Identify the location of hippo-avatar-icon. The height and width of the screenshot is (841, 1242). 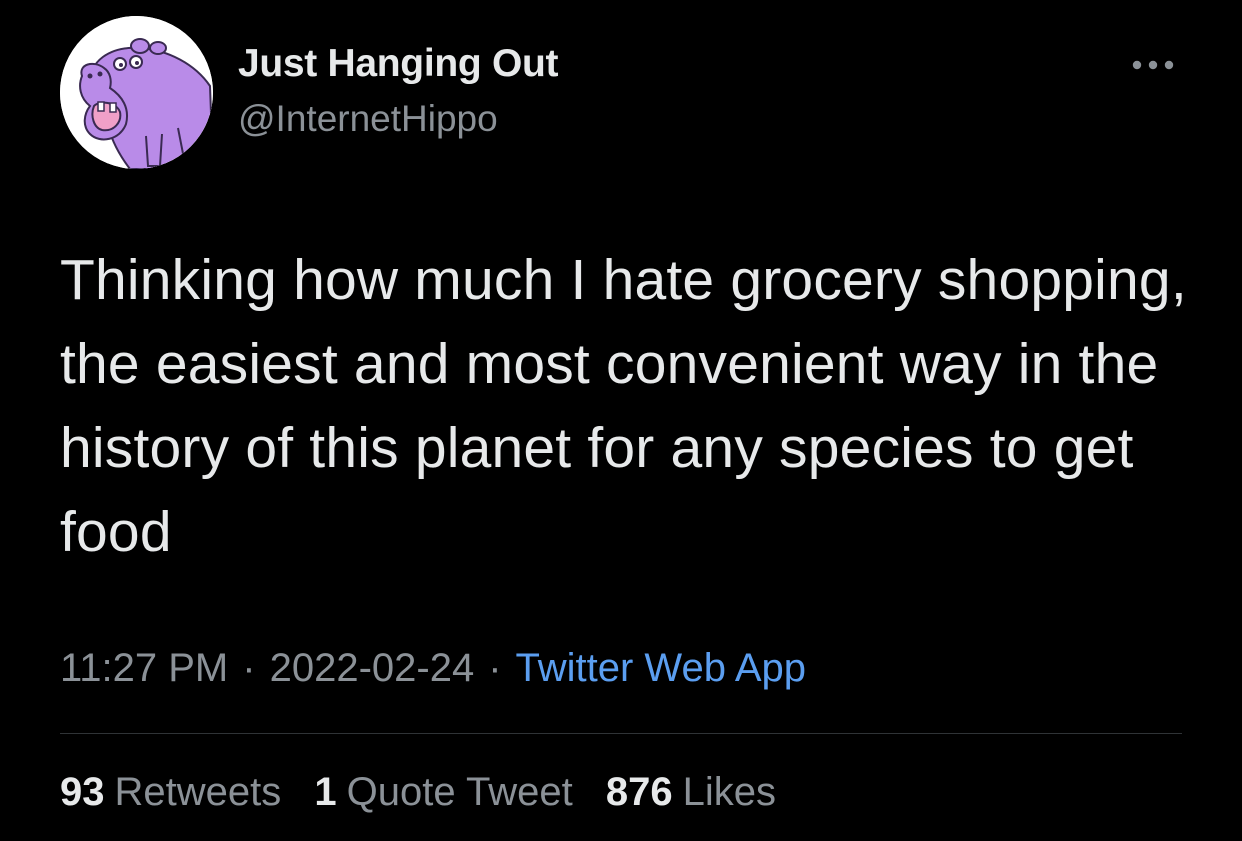
(136, 92).